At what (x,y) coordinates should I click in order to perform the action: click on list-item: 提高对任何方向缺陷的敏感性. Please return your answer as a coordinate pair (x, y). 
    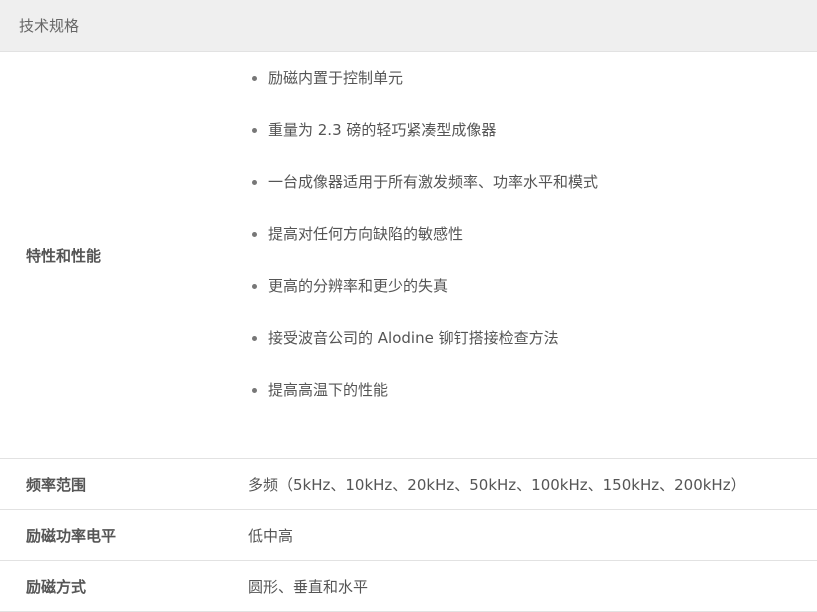
    Looking at the image, I should click on (534, 248).